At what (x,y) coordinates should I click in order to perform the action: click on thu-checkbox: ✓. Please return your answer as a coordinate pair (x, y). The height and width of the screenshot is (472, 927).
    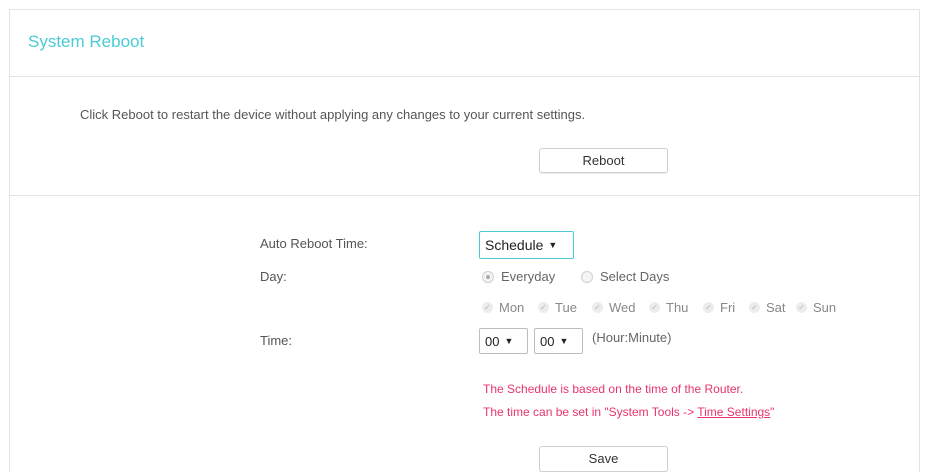
    Looking at the image, I should click on (654, 307).